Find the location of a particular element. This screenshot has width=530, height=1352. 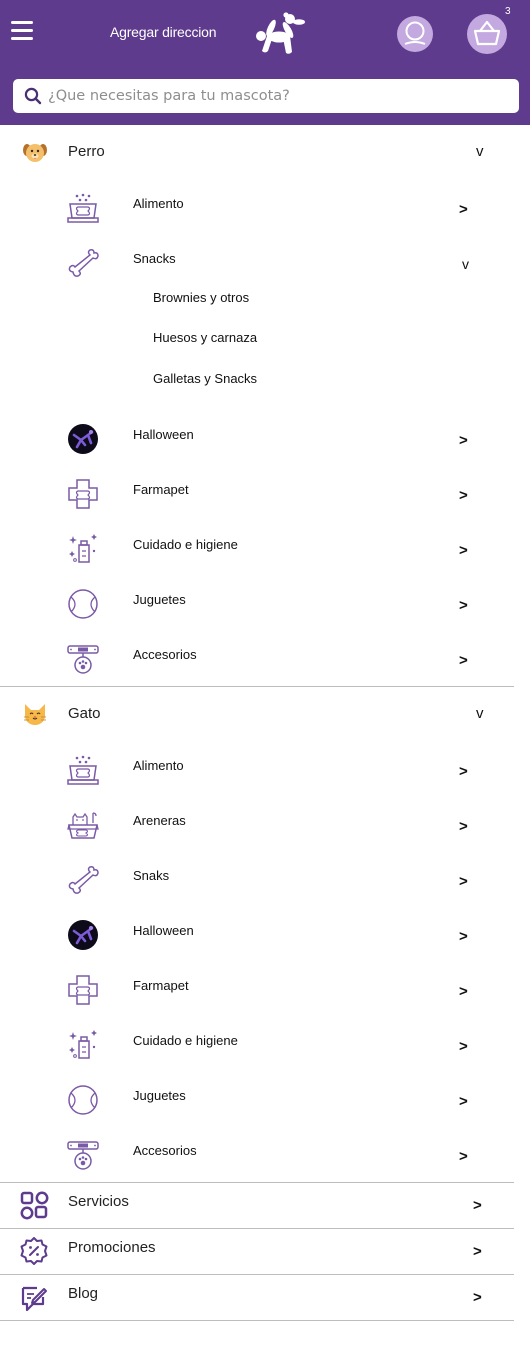

menu-item-servicios: Servicios > is located at coordinates (265, 1205).